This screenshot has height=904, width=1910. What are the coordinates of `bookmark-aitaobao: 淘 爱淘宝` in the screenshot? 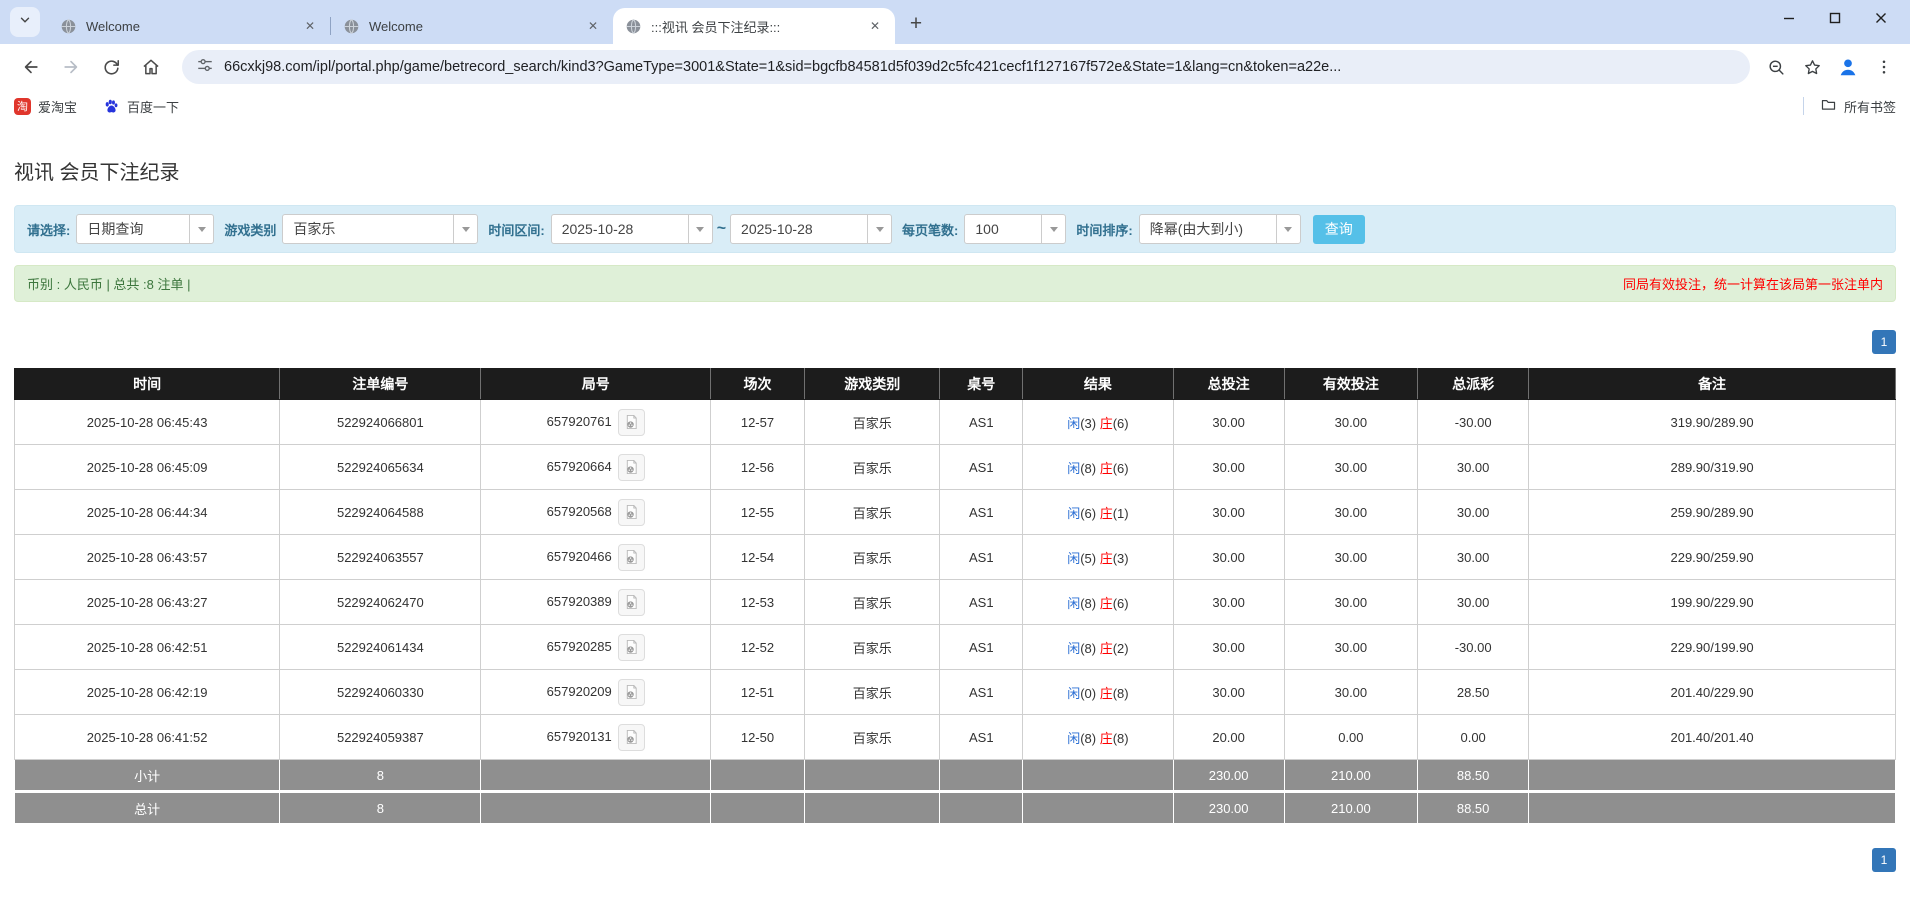 It's located at (45, 106).